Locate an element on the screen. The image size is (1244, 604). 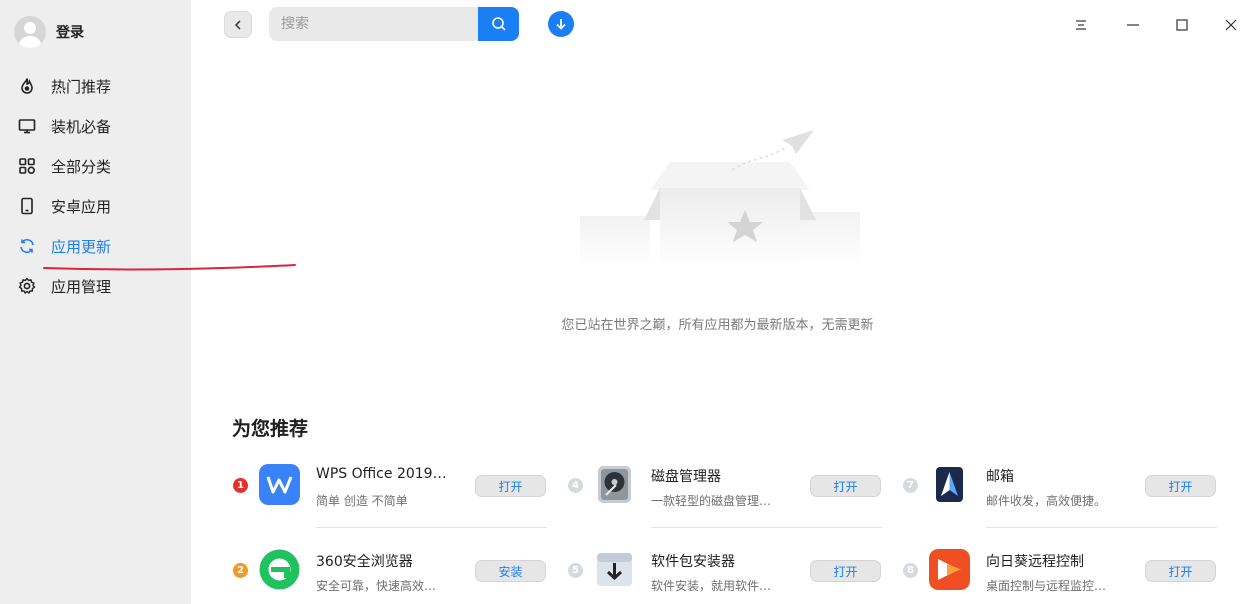
sunlogin-icon is located at coordinates (949, 569).